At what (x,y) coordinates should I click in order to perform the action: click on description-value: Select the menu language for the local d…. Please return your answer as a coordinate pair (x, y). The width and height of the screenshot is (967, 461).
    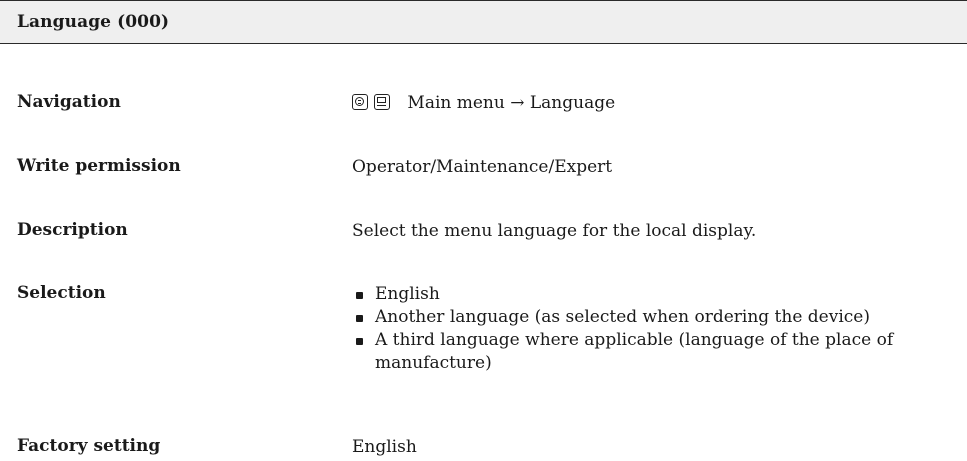
    Looking at the image, I should click on (554, 231).